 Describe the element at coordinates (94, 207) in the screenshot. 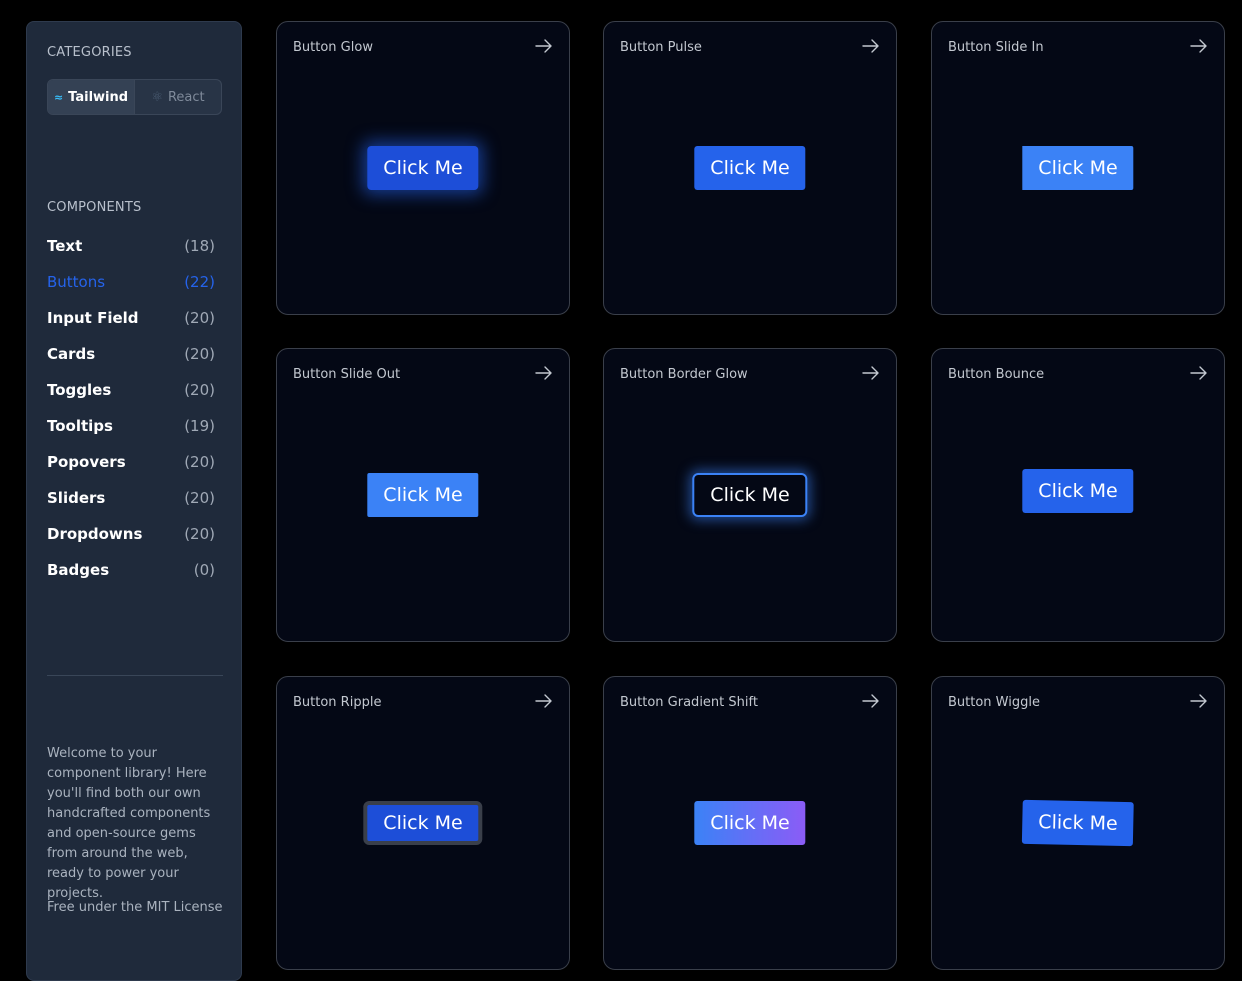

I see `components-title: COMPONENTS` at that location.